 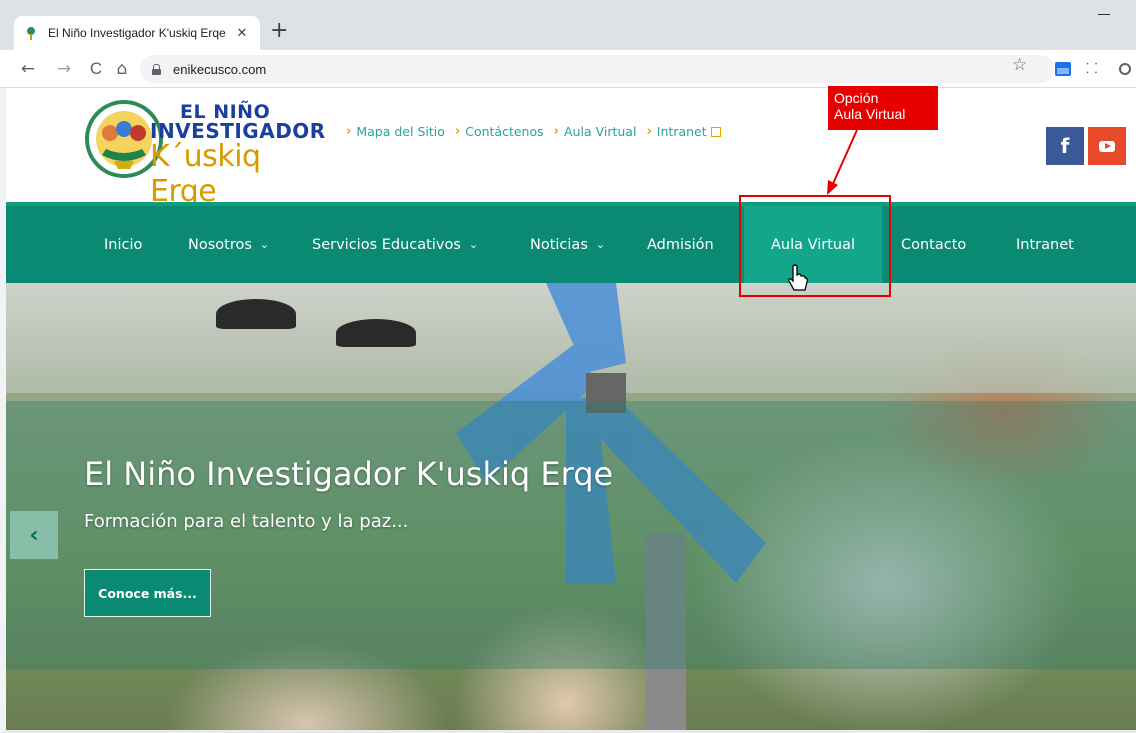 What do you see at coordinates (883, 108) in the screenshot?
I see `annotation-label: Opción Aula Virtual` at bounding box center [883, 108].